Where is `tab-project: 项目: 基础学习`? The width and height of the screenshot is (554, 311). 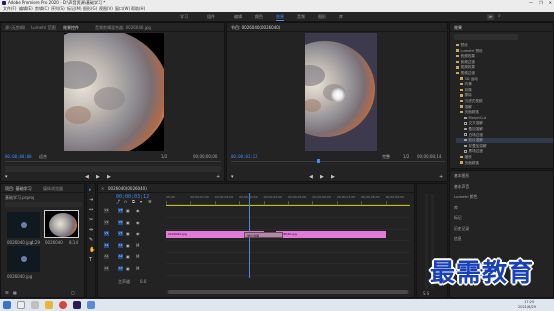 tab-project: 项目: 基础学习 is located at coordinates (18, 188).